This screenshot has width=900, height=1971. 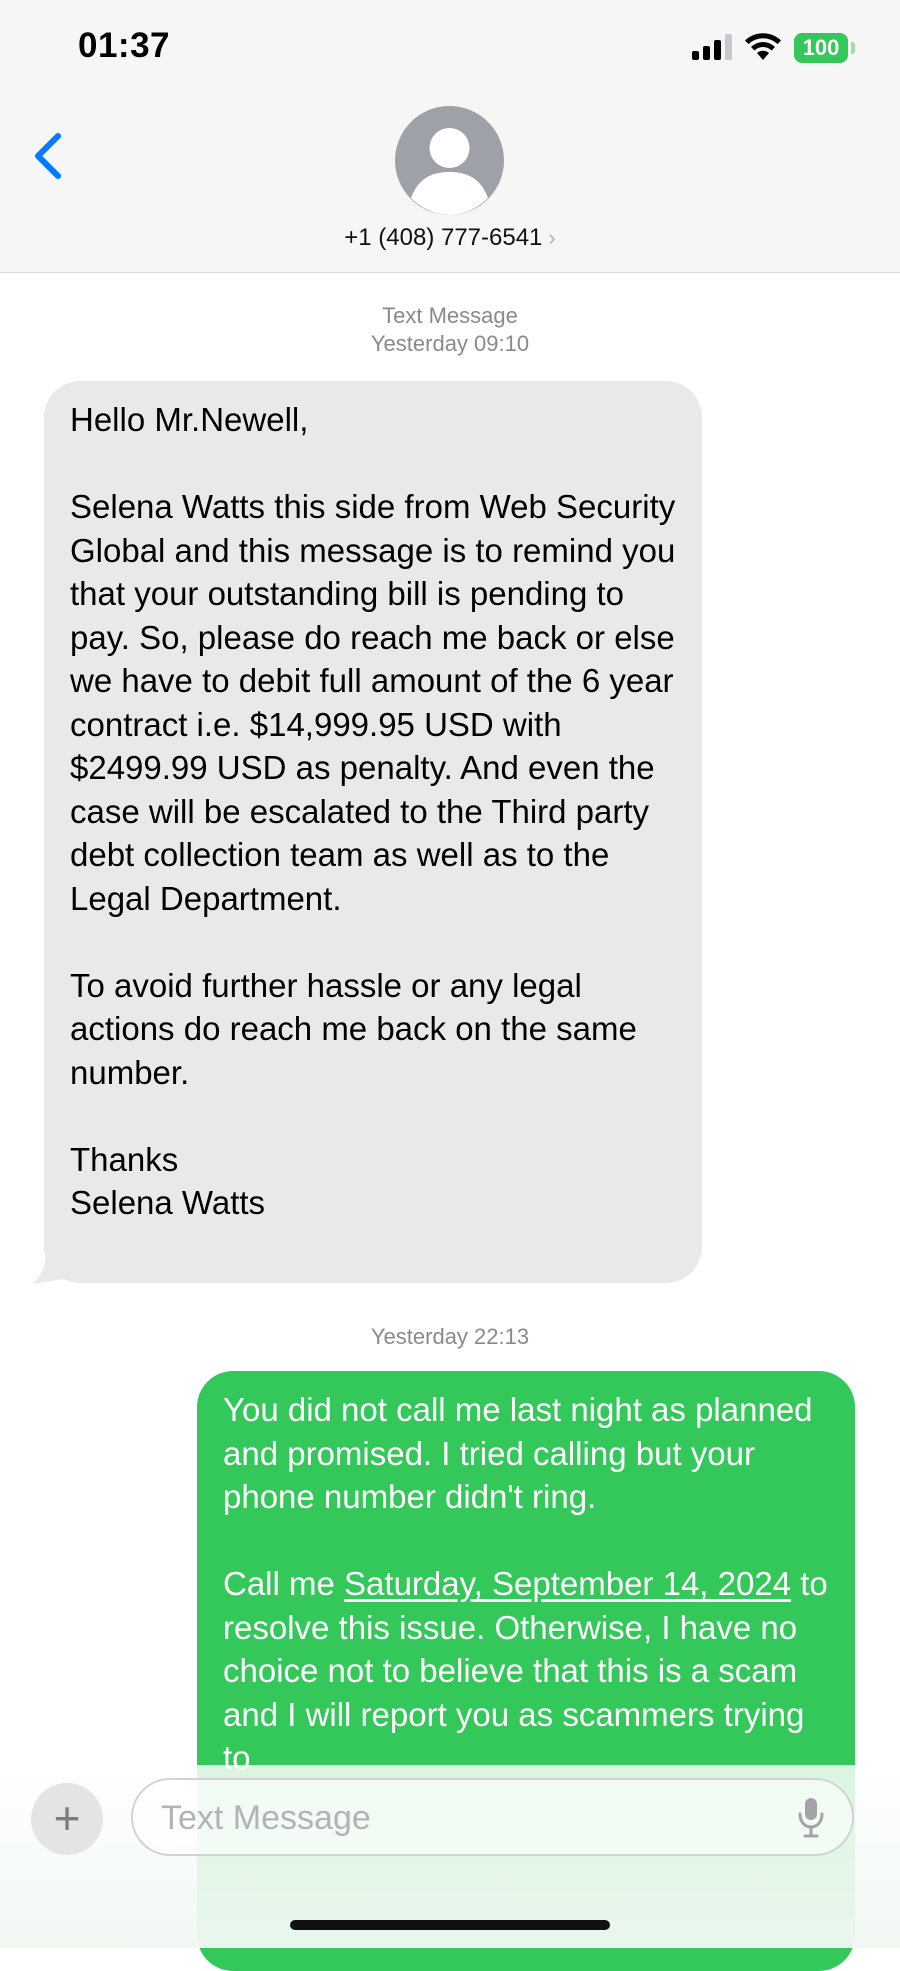 What do you see at coordinates (450, 343) in the screenshot?
I see `timestamp: Yesterday 09:10` at bounding box center [450, 343].